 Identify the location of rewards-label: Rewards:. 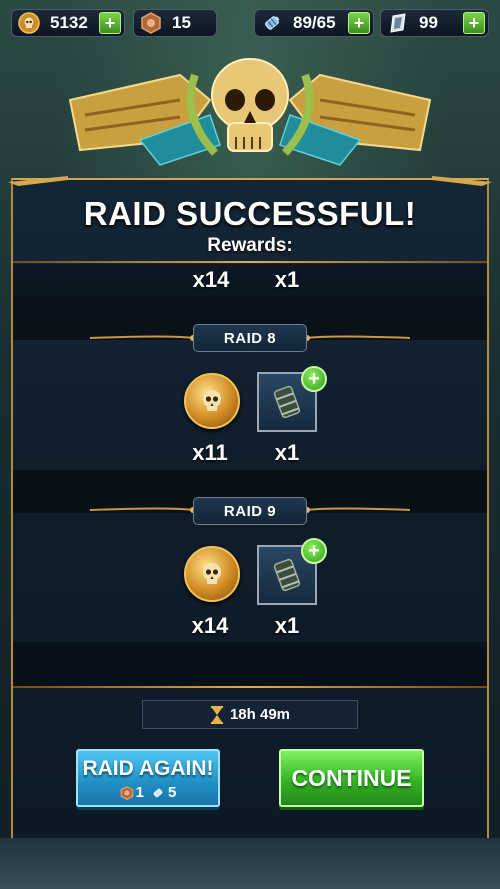
(250, 245).